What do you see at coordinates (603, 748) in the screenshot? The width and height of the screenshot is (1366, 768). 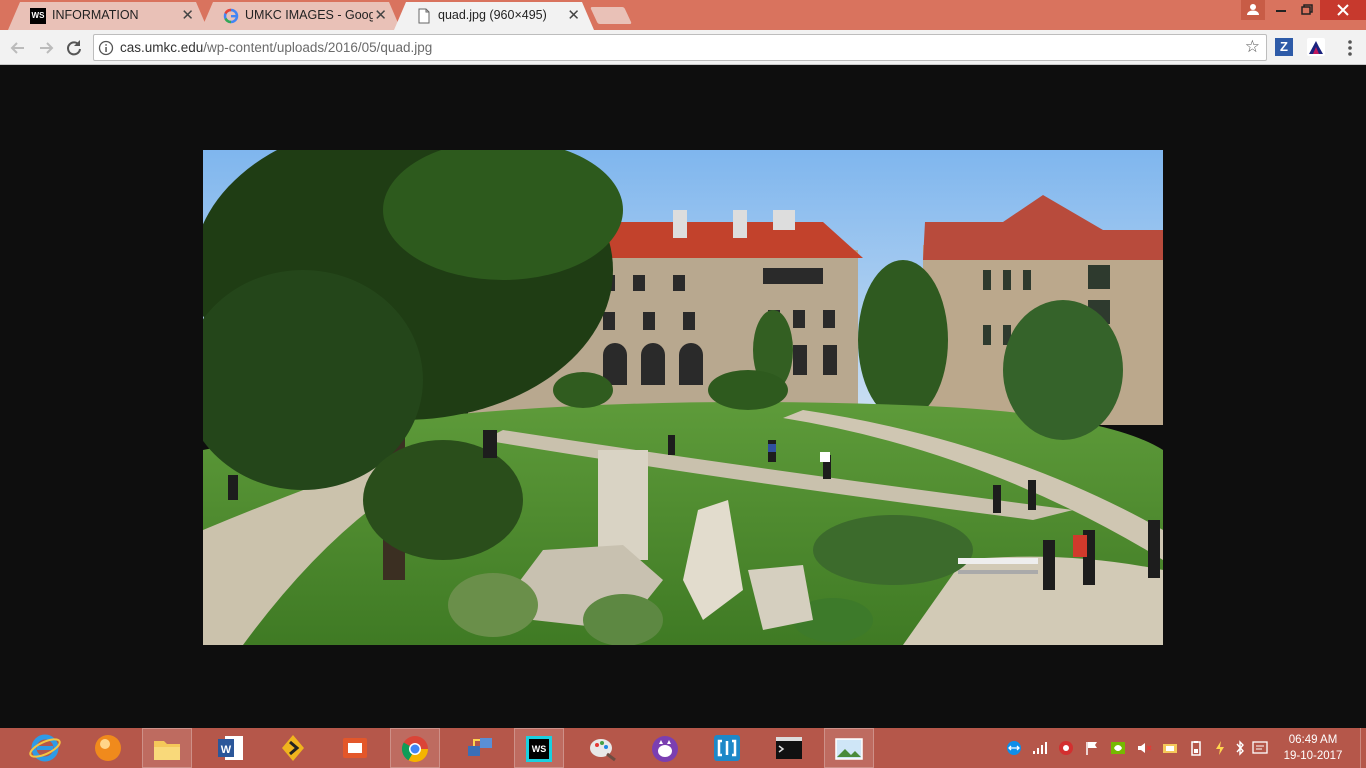 I see `paint-icon` at bounding box center [603, 748].